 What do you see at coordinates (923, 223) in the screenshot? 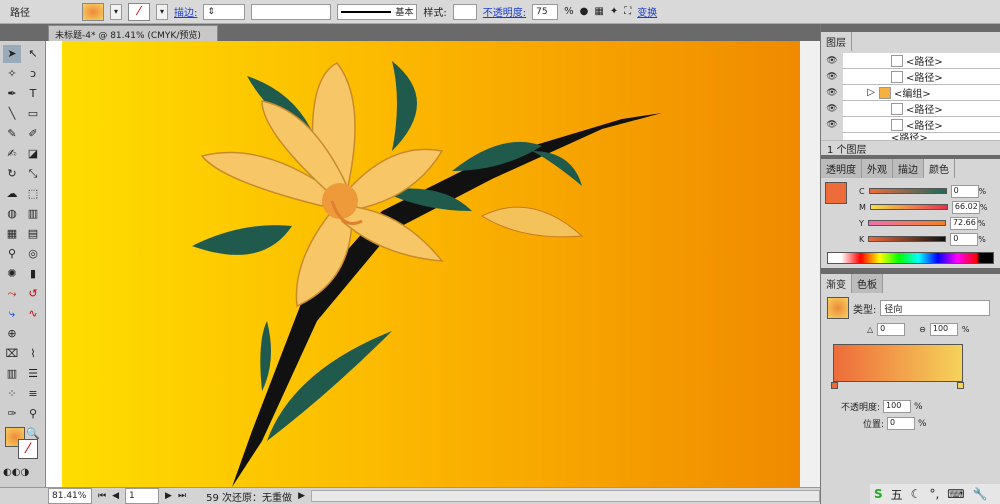
I see `yellow-slider: Y 72.66%` at bounding box center [923, 223].